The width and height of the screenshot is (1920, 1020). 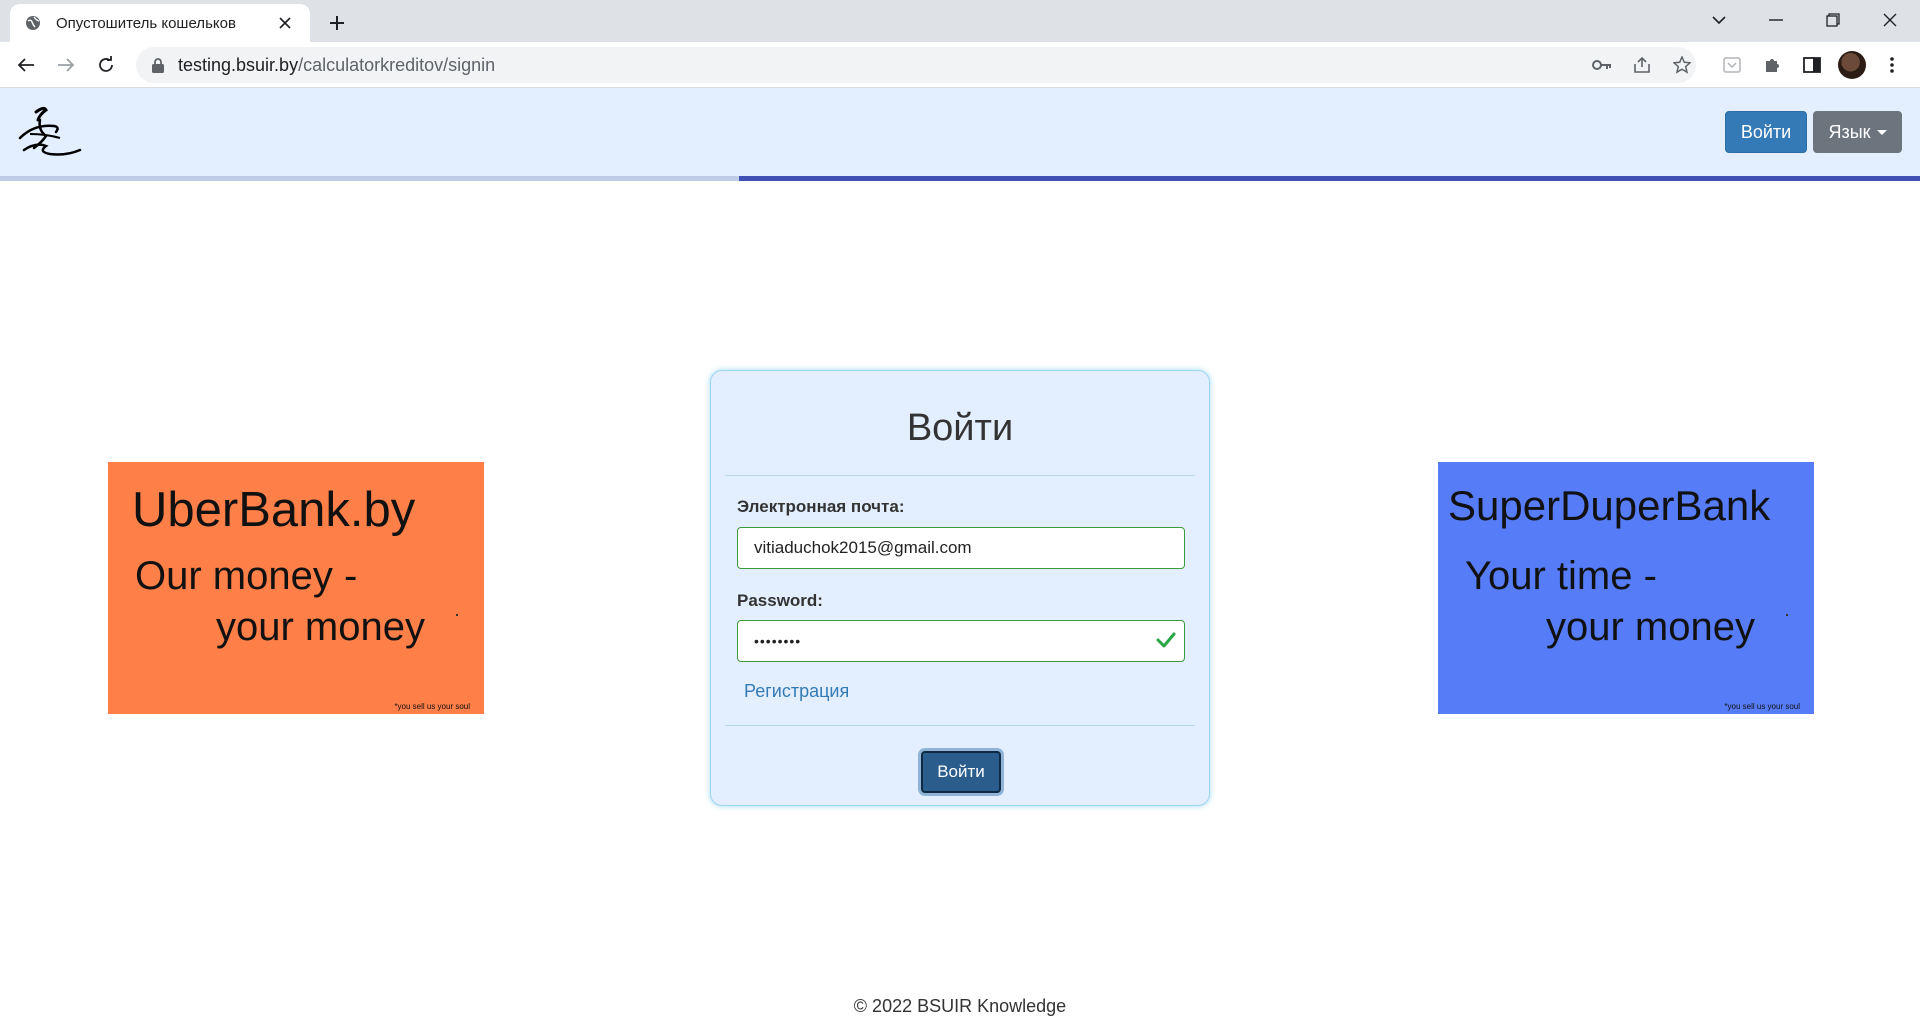 I want to click on side-panel-icon, so click(x=1812, y=65).